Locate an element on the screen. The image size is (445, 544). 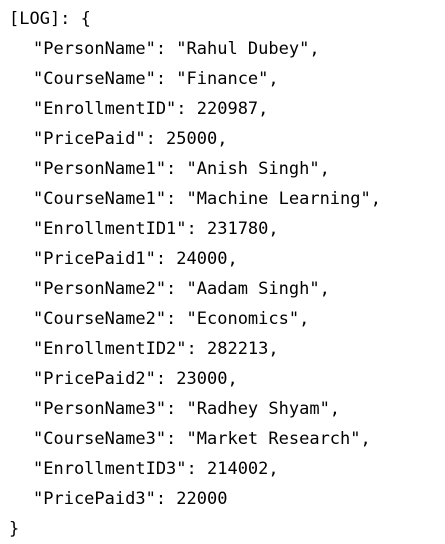
log-line: "CourseName3": "Market Research", is located at coordinates (202, 439).